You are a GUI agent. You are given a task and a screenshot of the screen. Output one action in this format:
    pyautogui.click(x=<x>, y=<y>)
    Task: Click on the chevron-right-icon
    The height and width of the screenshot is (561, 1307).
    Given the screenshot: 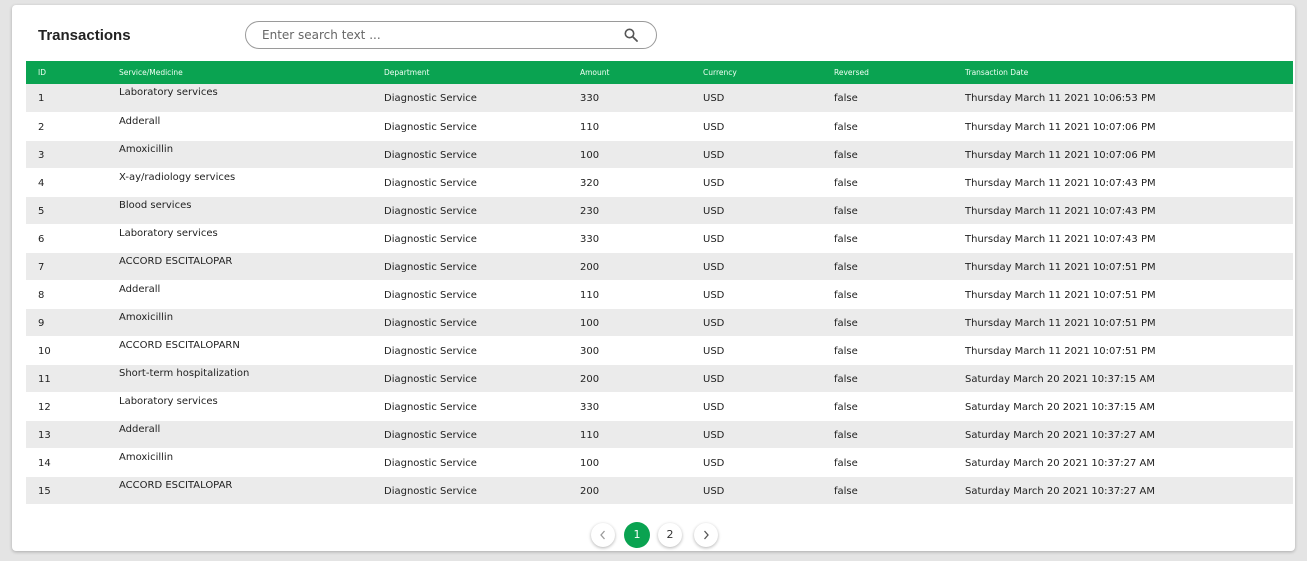 What is the action you would take?
    pyautogui.click(x=706, y=535)
    